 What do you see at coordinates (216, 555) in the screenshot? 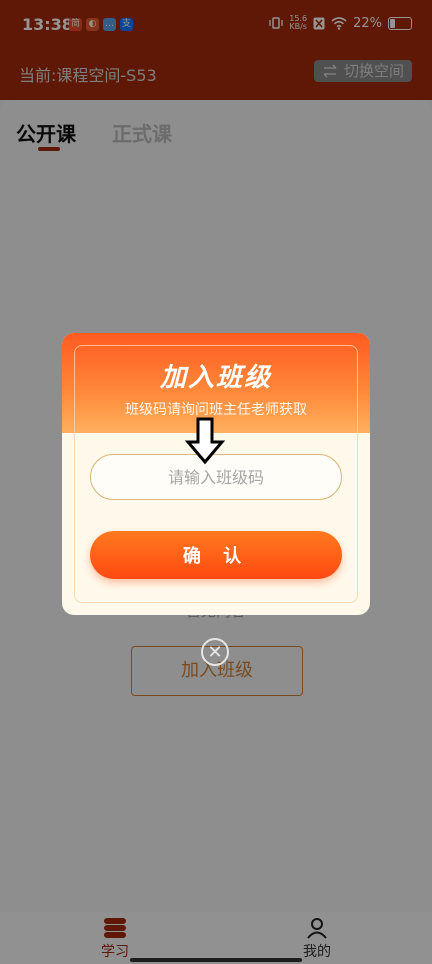
I see `confirm-button: 确 认` at bounding box center [216, 555].